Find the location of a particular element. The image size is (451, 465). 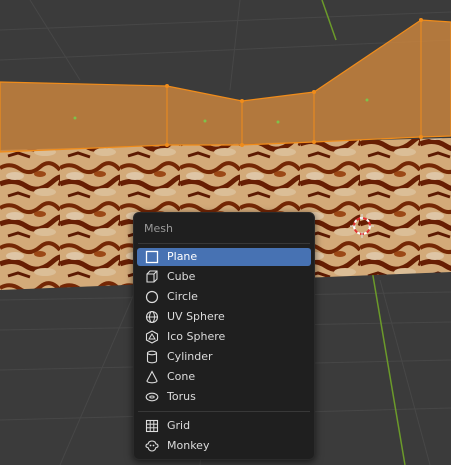

menu-item-label: UV Sphere is located at coordinates (196, 316).